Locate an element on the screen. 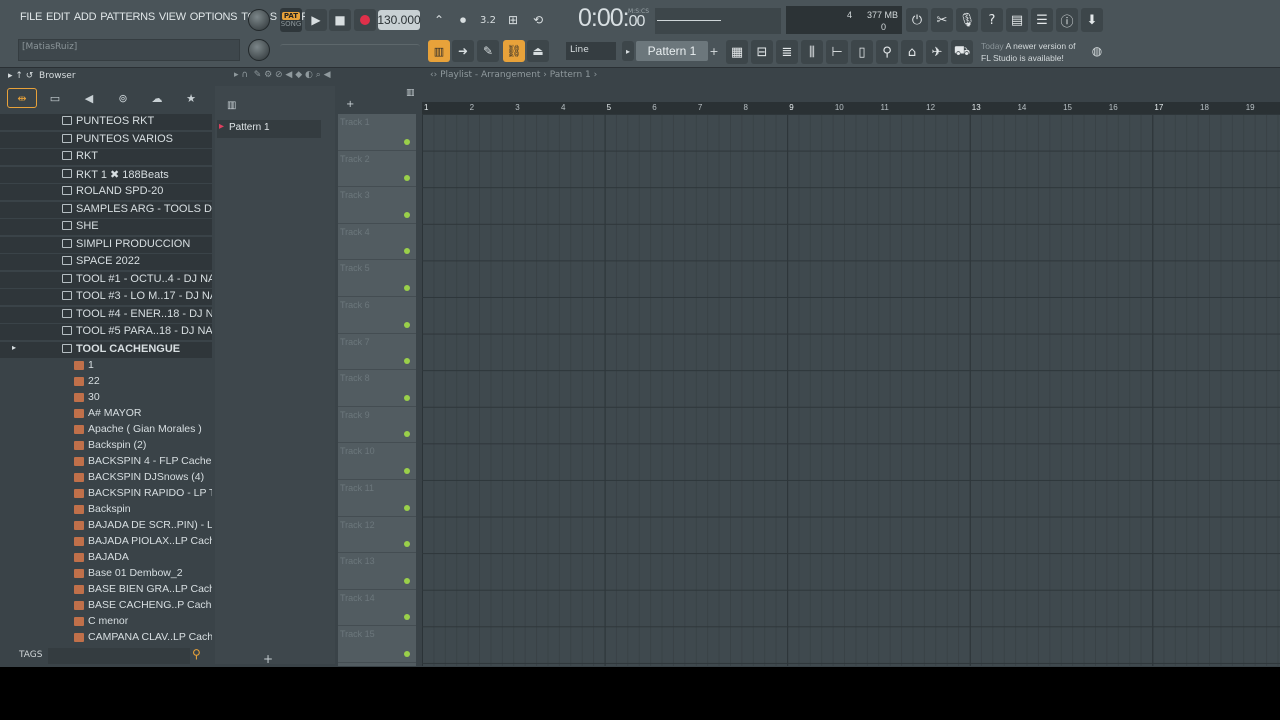 Image resolution: width=1280 pixels, height=720 pixels. channel-rack-icon: ≣ is located at coordinates (787, 52).